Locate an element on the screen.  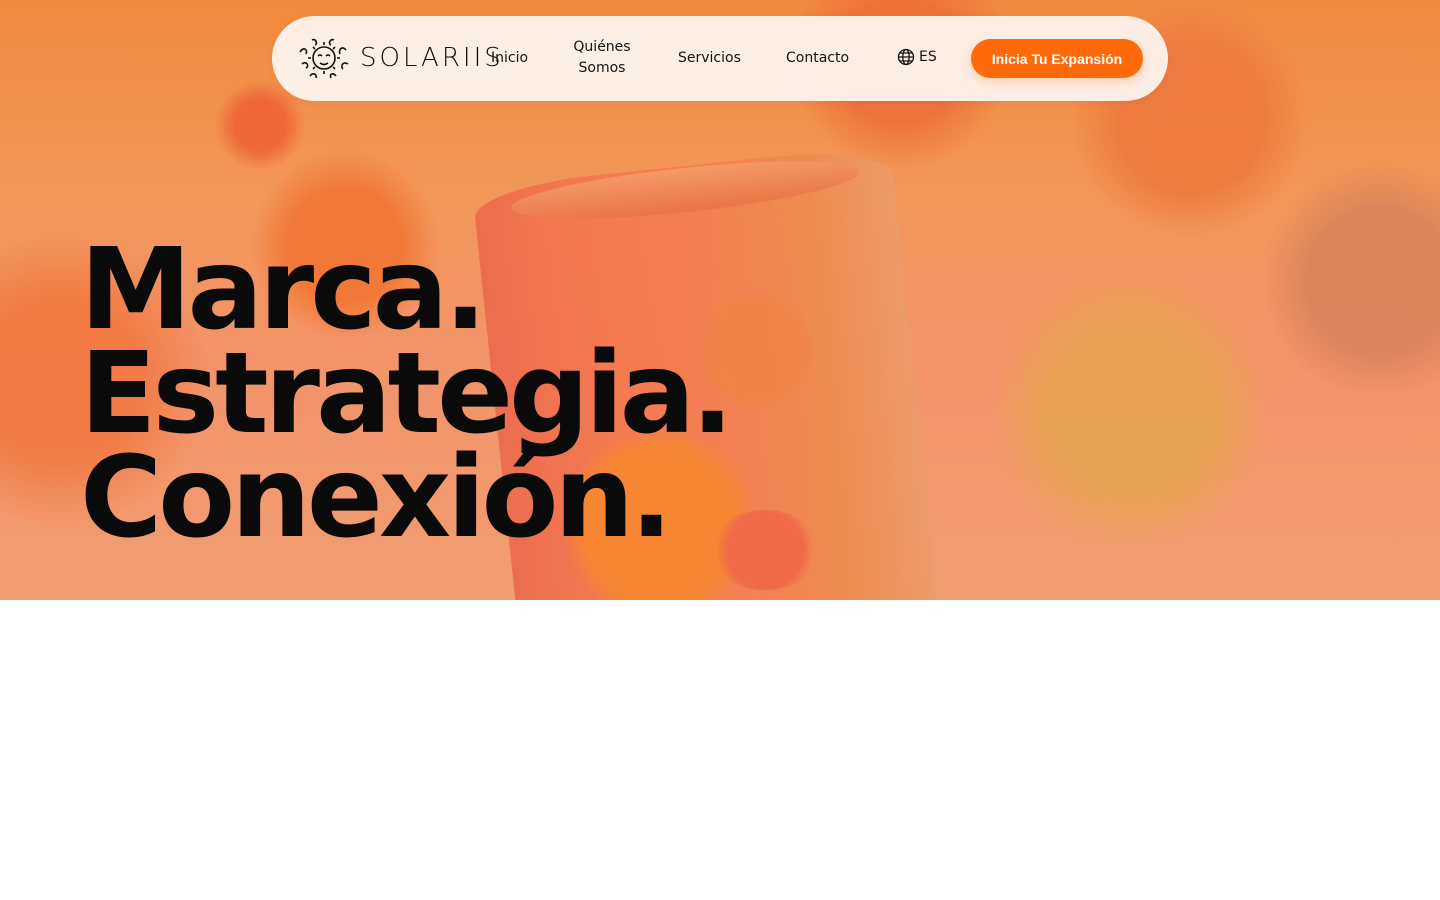
hero-headline-line-2: Estrategia. is located at coordinates (407, 394).